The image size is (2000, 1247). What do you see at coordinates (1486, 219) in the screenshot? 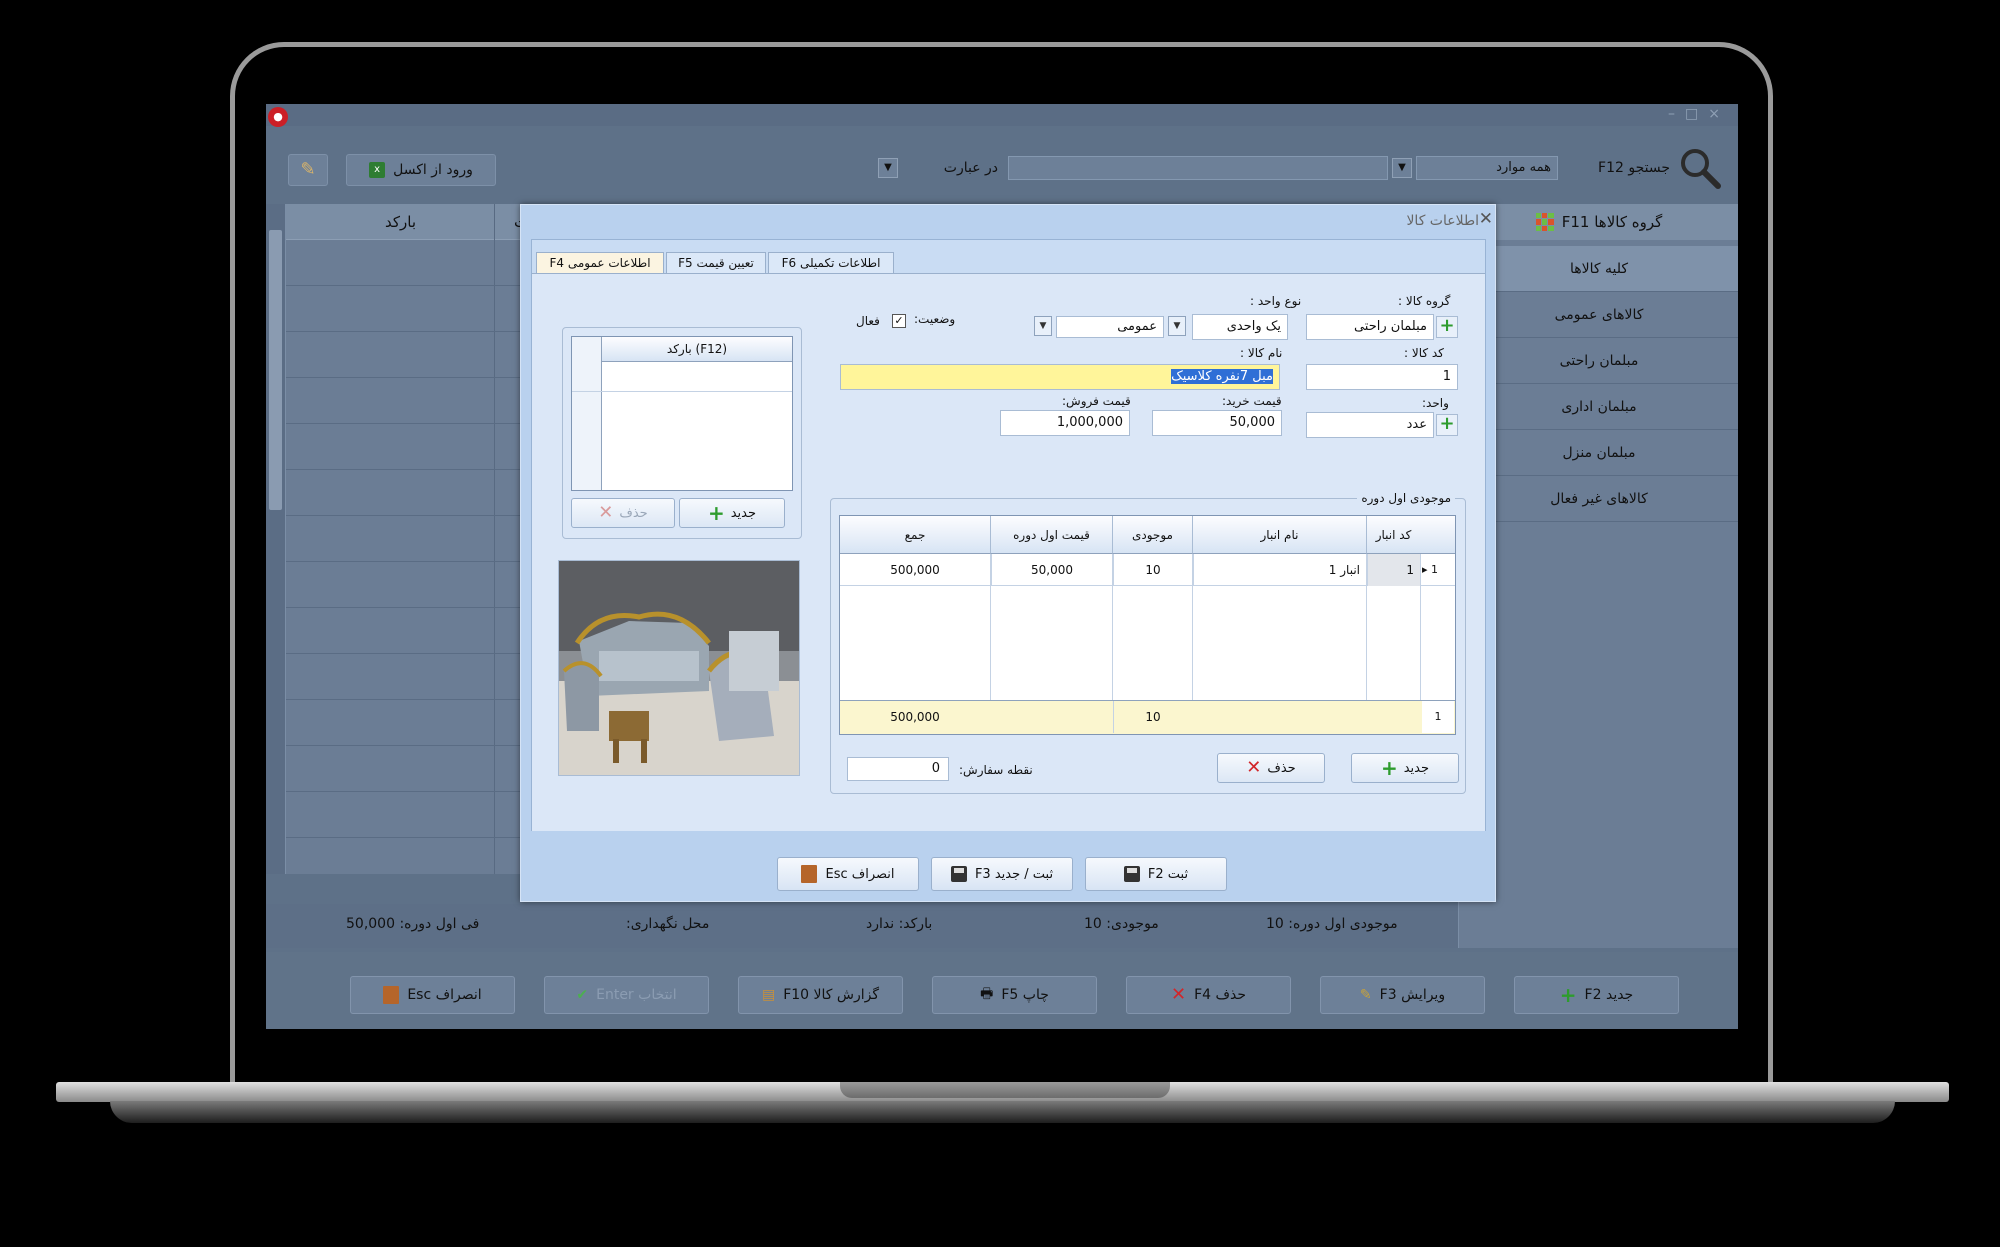
I see `close-icon: ✕` at bounding box center [1486, 219].